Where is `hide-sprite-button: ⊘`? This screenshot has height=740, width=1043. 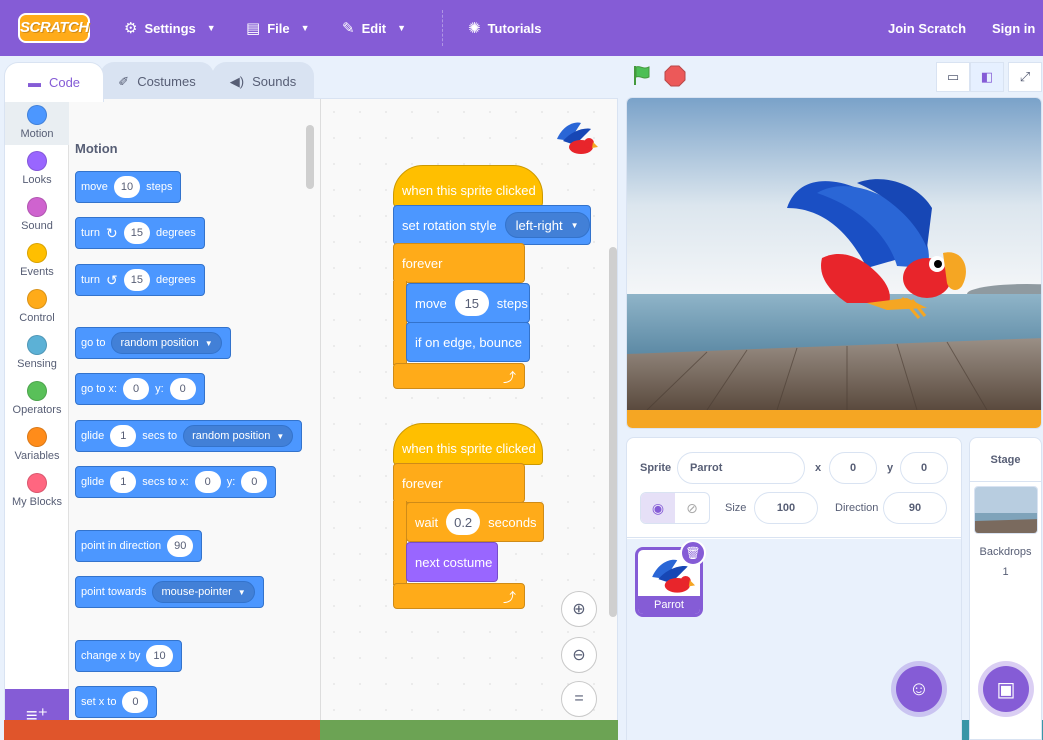
hide-sprite-button: ⊘ is located at coordinates (692, 508).